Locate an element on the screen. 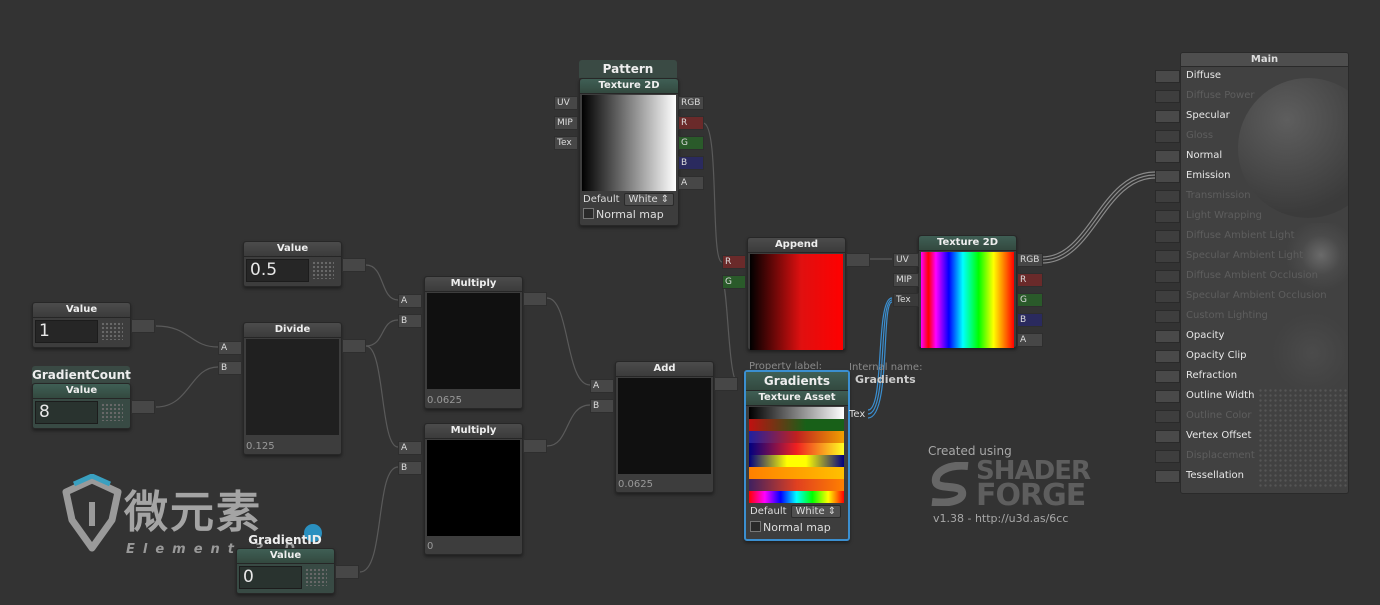  texture2d-g-output: G is located at coordinates (1030, 300).